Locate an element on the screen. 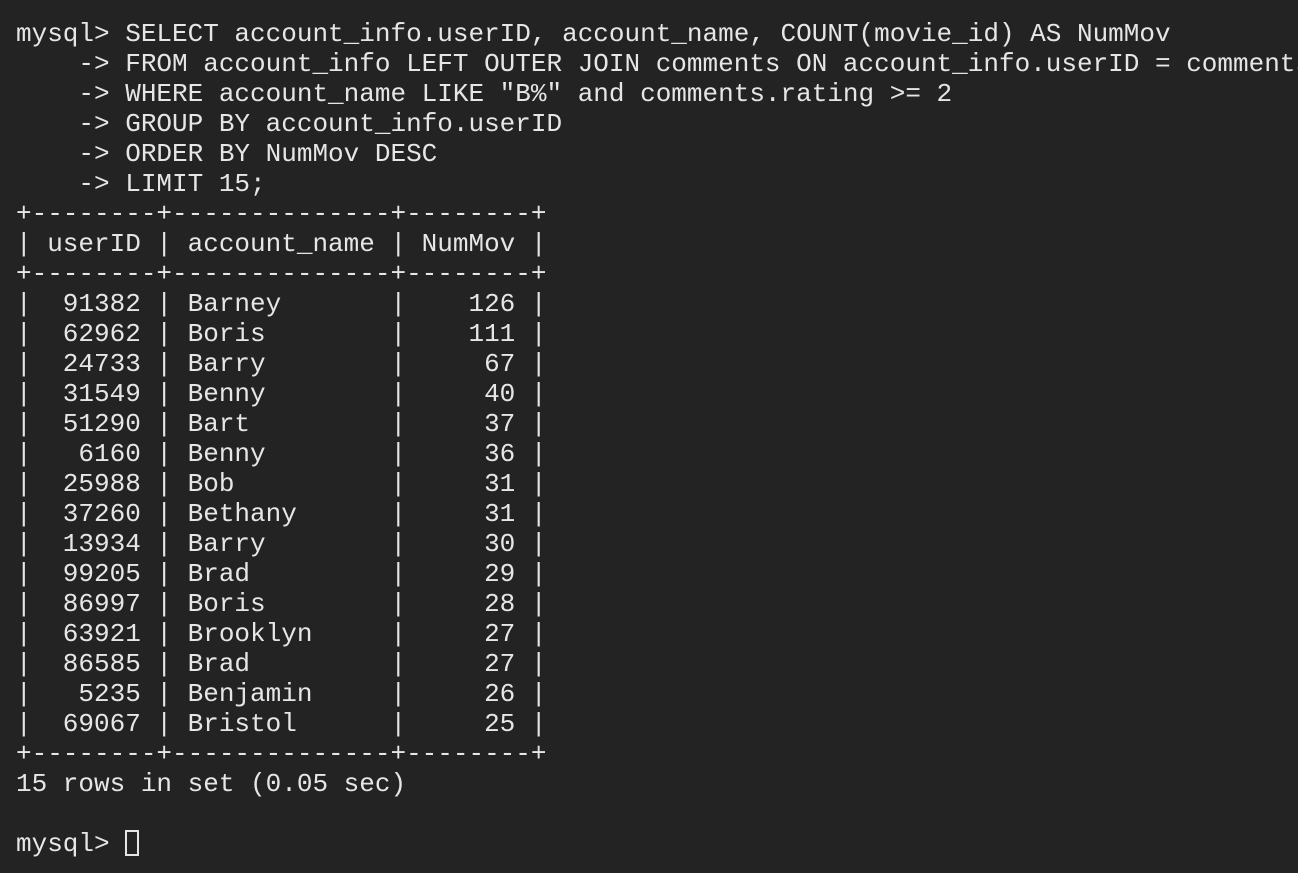 The height and width of the screenshot is (873, 1298). query-line: -> GROUP BY account_info.userID is located at coordinates (289, 124).